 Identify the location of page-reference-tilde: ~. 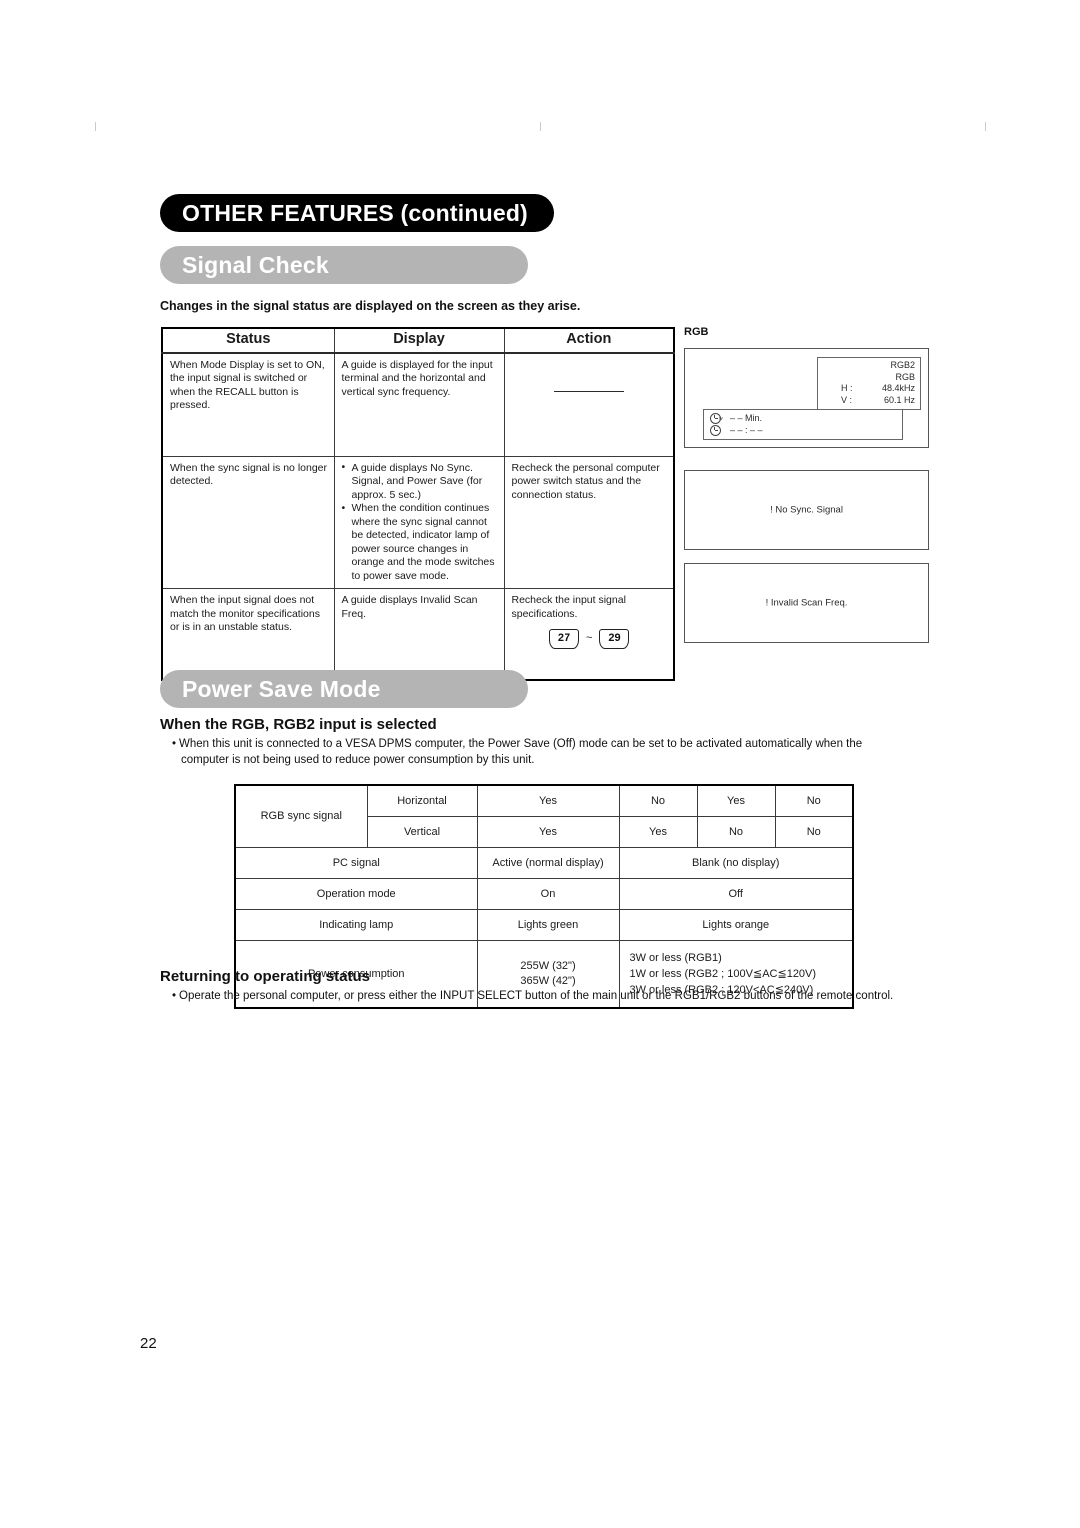
(589, 638).